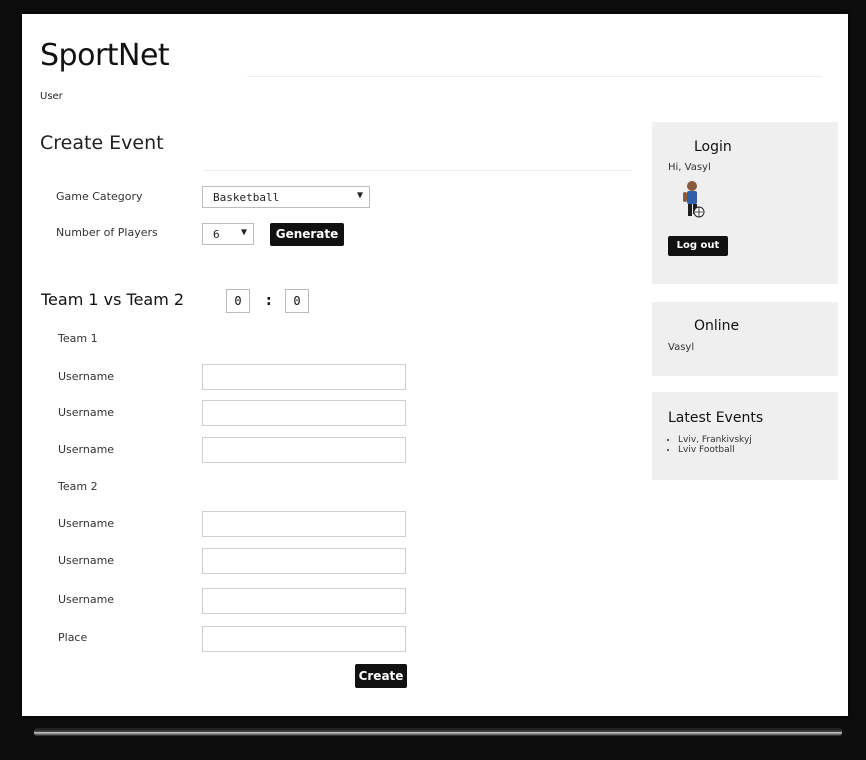 The image size is (866, 760). What do you see at coordinates (304, 450) in the screenshot?
I see `team1-username-3-input` at bounding box center [304, 450].